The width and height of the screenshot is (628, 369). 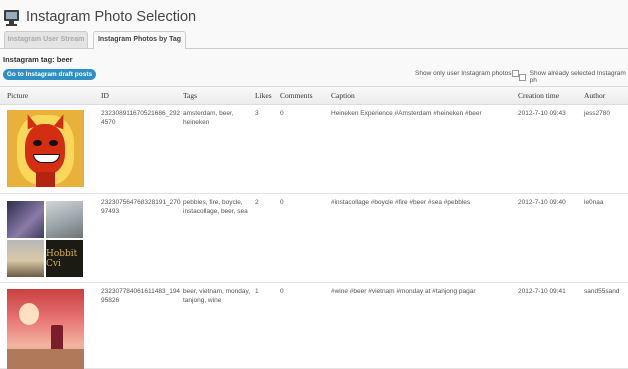 What do you see at coordinates (17, 95) in the screenshot?
I see `header-picture: Picture` at bounding box center [17, 95].